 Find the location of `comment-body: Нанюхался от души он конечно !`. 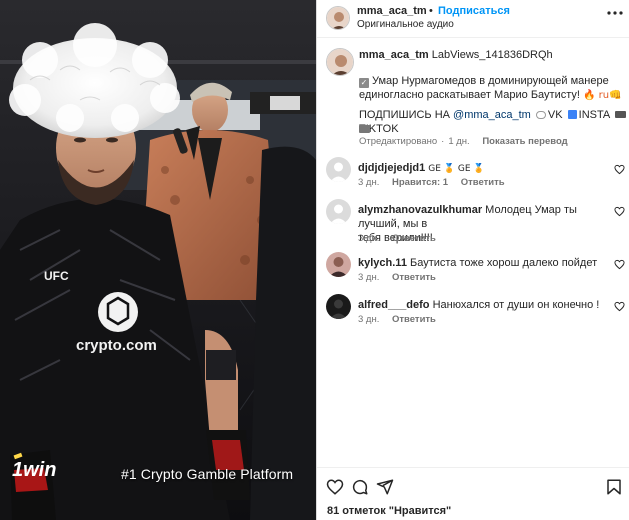

comment-body: Нанюхался от души он конечно ! is located at coordinates (516, 305).